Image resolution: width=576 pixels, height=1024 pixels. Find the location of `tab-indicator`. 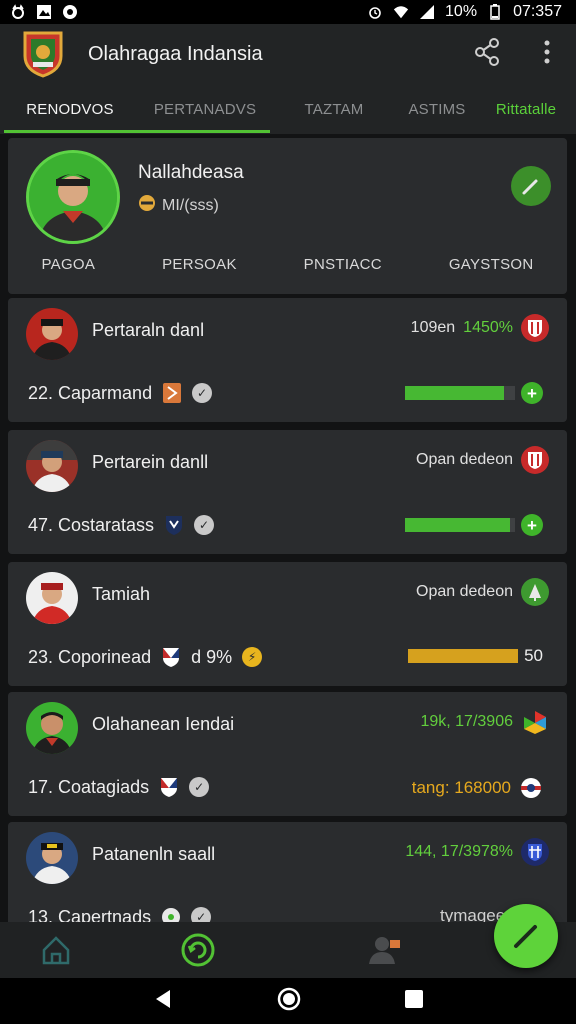

tab-indicator is located at coordinates (137, 131).